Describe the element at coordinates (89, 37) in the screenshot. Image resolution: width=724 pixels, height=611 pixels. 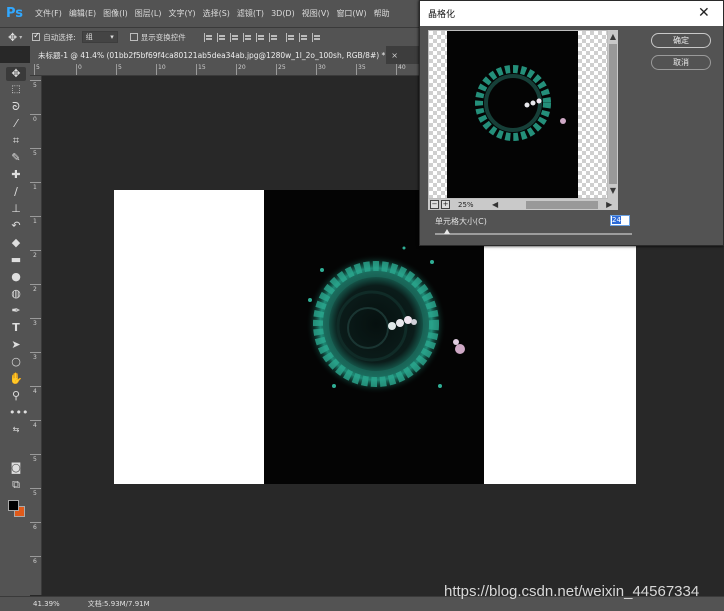
I see `auto-select-value: 组` at that location.